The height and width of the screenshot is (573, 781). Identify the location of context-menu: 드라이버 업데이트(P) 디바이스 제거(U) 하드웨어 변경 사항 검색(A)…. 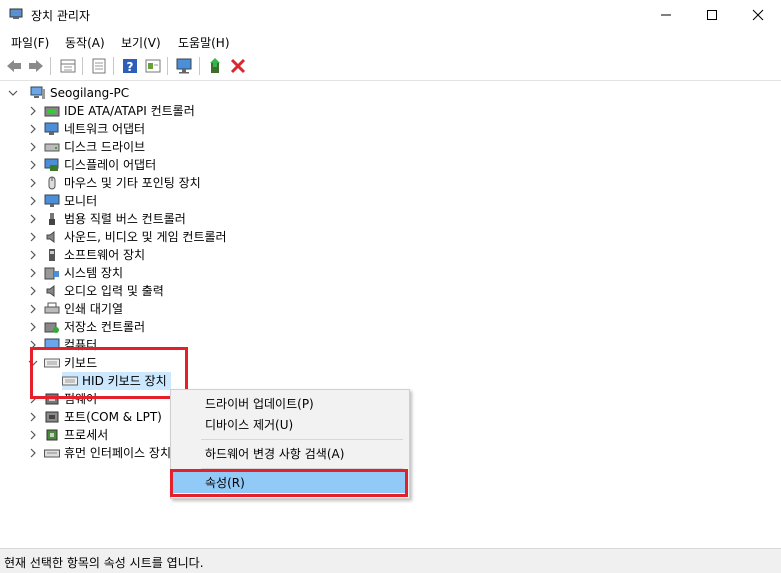
(290, 444).